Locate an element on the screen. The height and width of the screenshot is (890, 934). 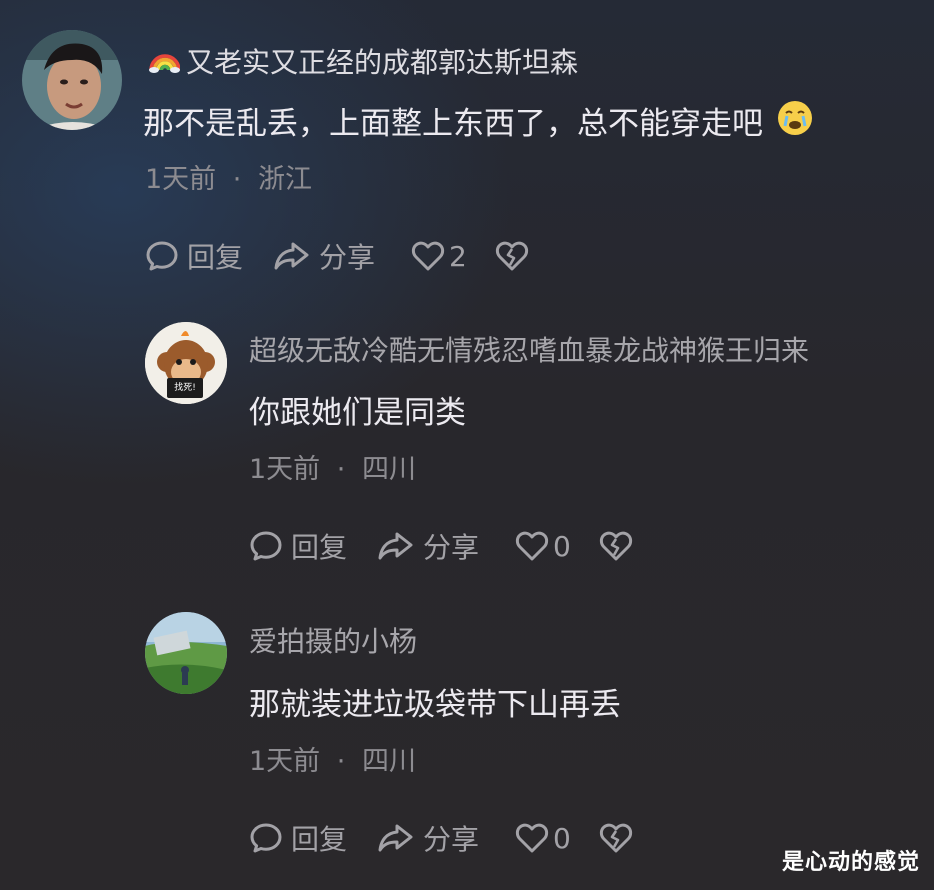
crying-face-icon is located at coordinates (795, 123).